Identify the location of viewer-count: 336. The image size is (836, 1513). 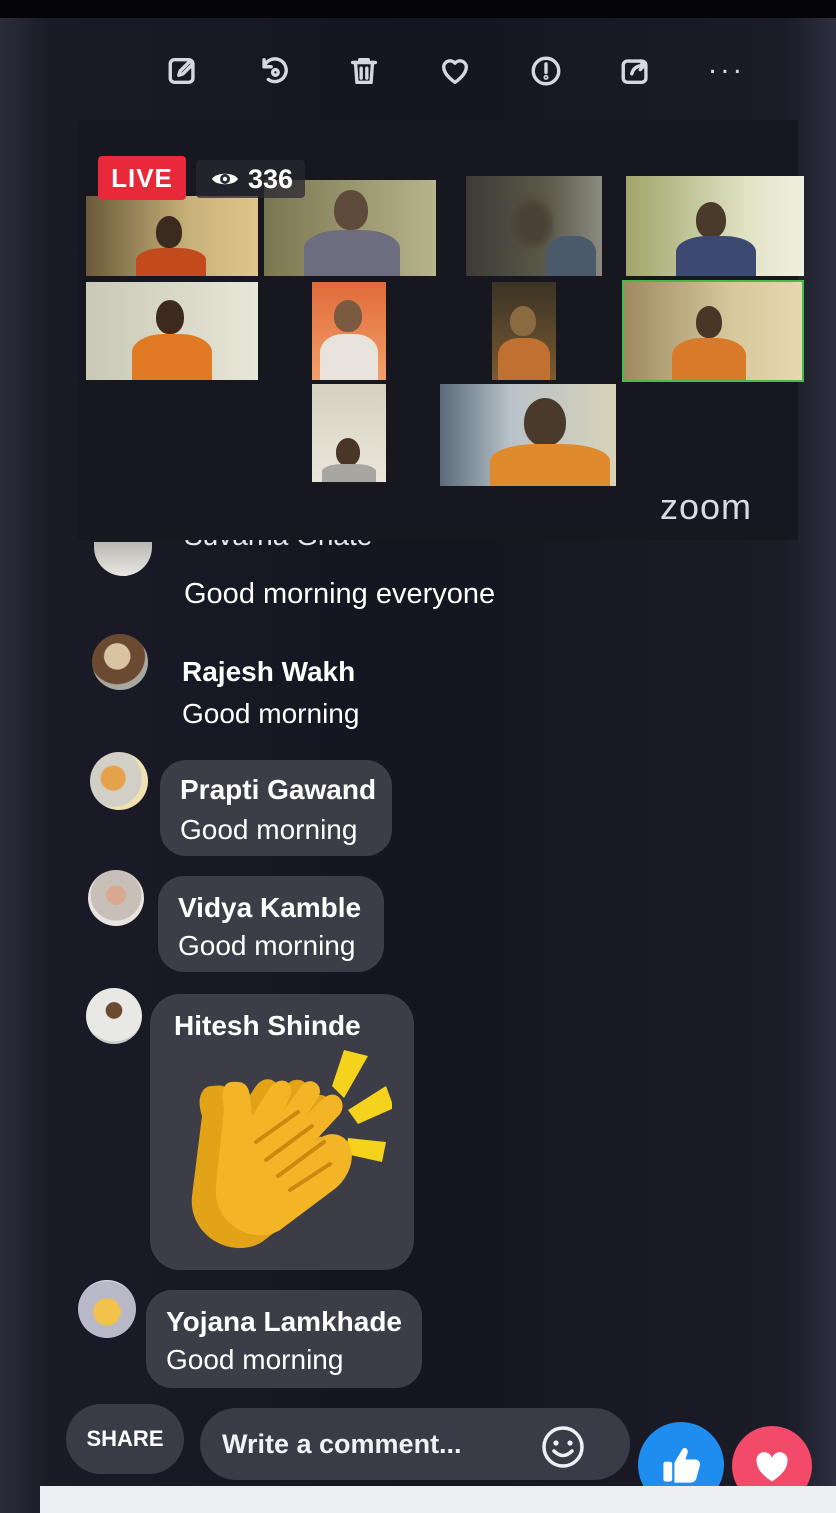
(251, 179).